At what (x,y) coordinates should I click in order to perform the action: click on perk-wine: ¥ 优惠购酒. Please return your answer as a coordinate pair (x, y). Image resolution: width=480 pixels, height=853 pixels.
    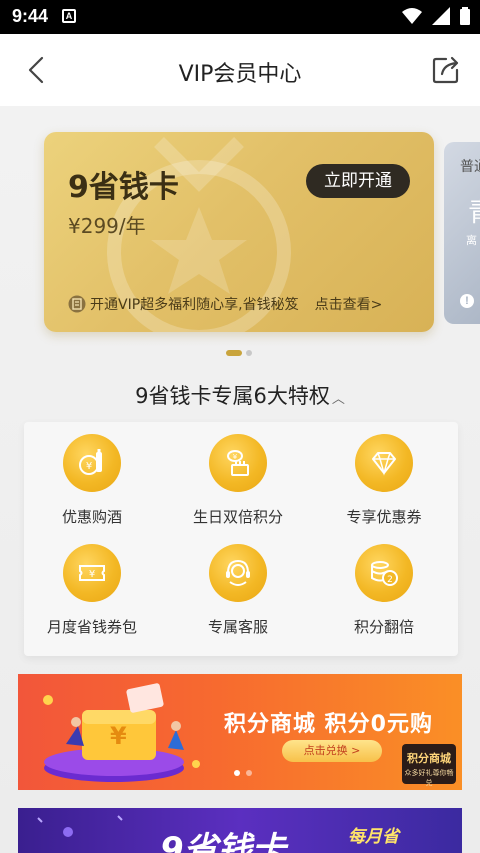
    Looking at the image, I should click on (92, 484).